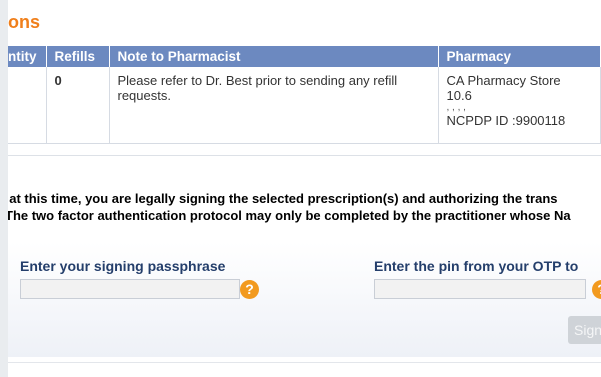 This screenshot has height=377, width=601. I want to click on column-header-note: Note to Pharmacist, so click(274, 56).